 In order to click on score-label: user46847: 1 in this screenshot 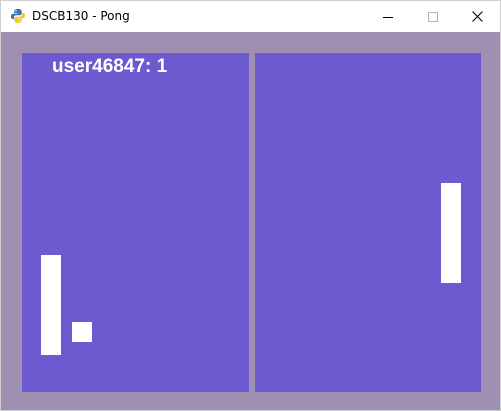, I will do `click(110, 66)`.